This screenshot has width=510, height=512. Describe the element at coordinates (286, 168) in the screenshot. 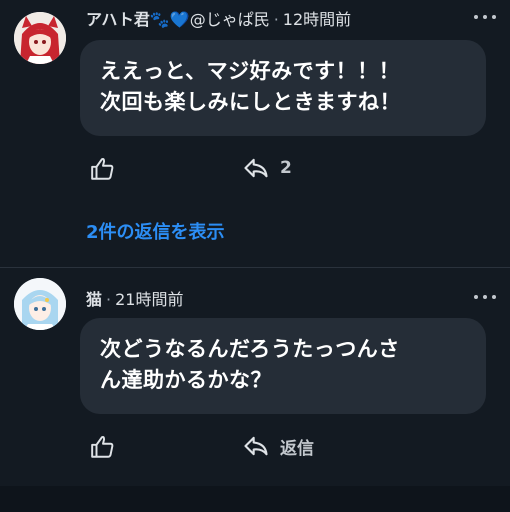

I see `reply-count: 2` at that location.